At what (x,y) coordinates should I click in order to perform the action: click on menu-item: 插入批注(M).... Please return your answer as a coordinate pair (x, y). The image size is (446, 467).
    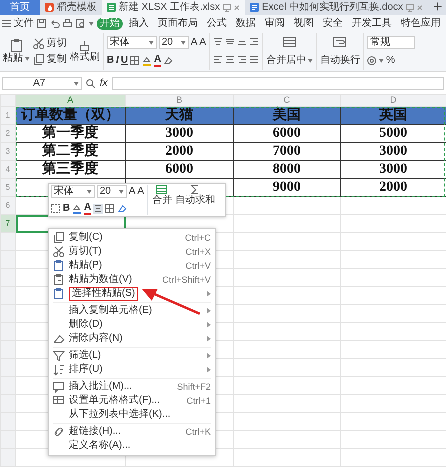
    Looking at the image, I should click on (121, 387).